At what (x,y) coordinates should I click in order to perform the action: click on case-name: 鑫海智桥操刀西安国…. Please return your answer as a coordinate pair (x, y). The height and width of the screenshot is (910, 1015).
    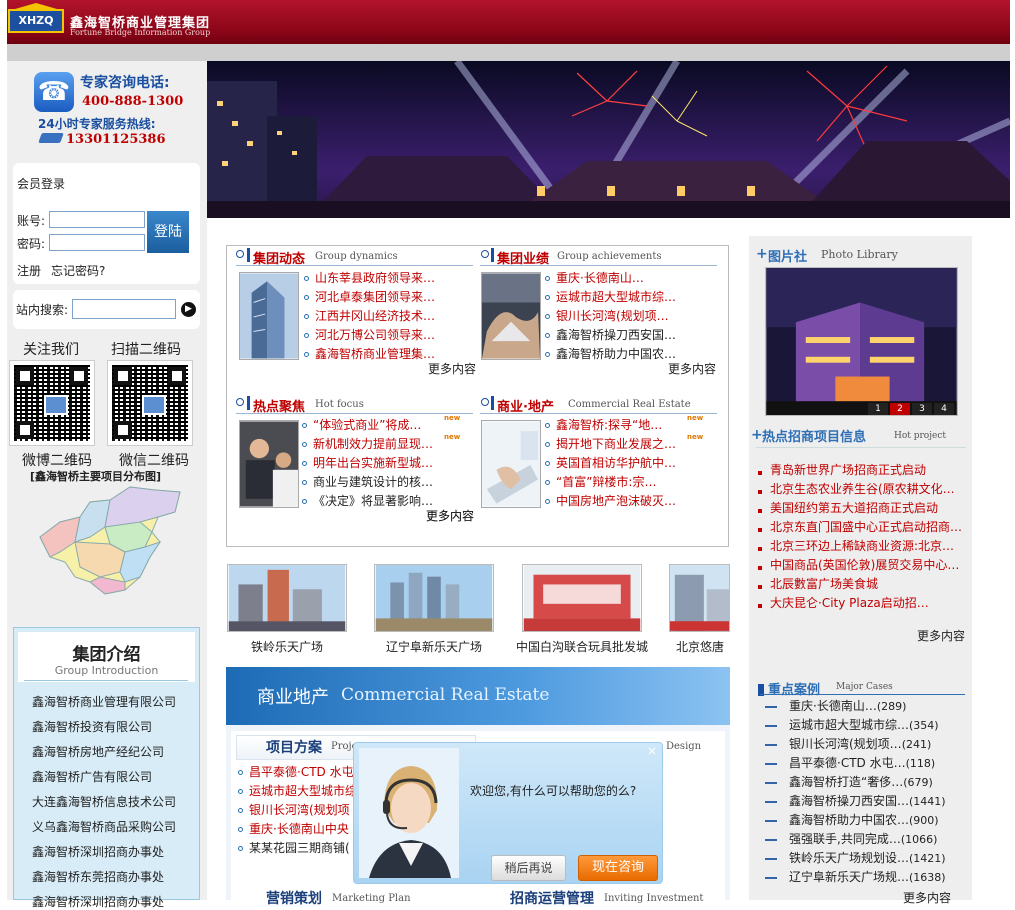
    Looking at the image, I should click on (849, 801).